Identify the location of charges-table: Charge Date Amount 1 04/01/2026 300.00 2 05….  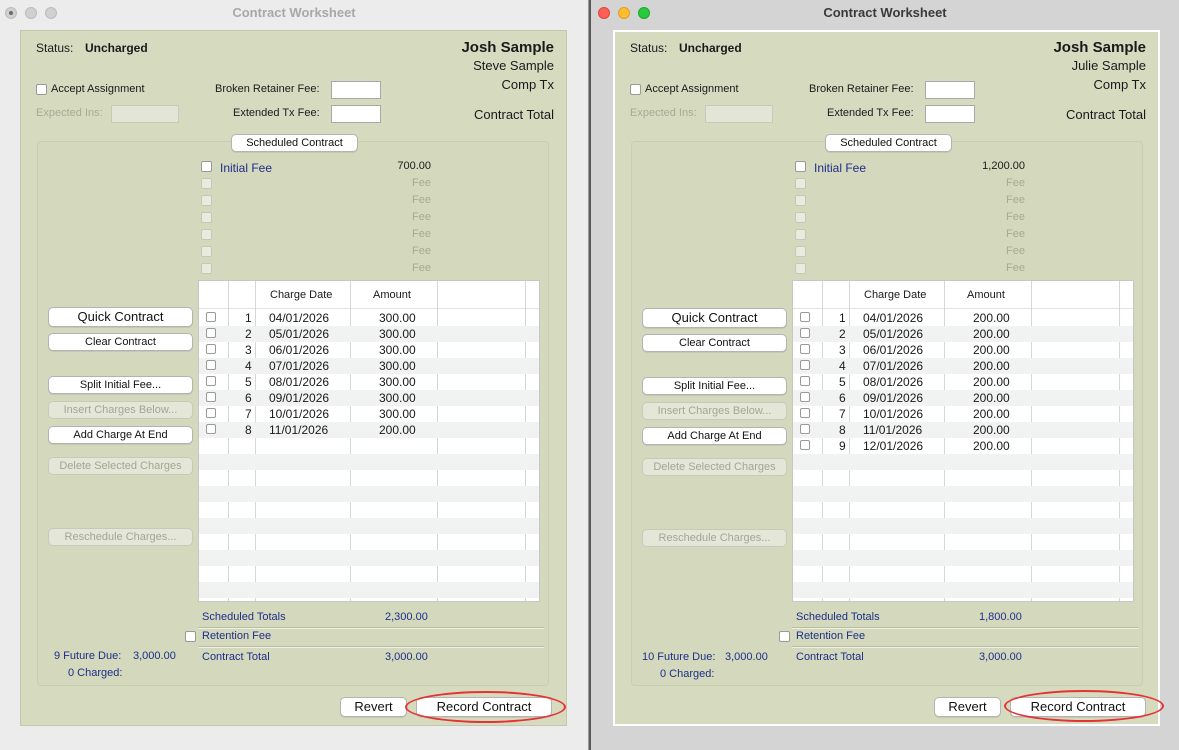
(369, 441).